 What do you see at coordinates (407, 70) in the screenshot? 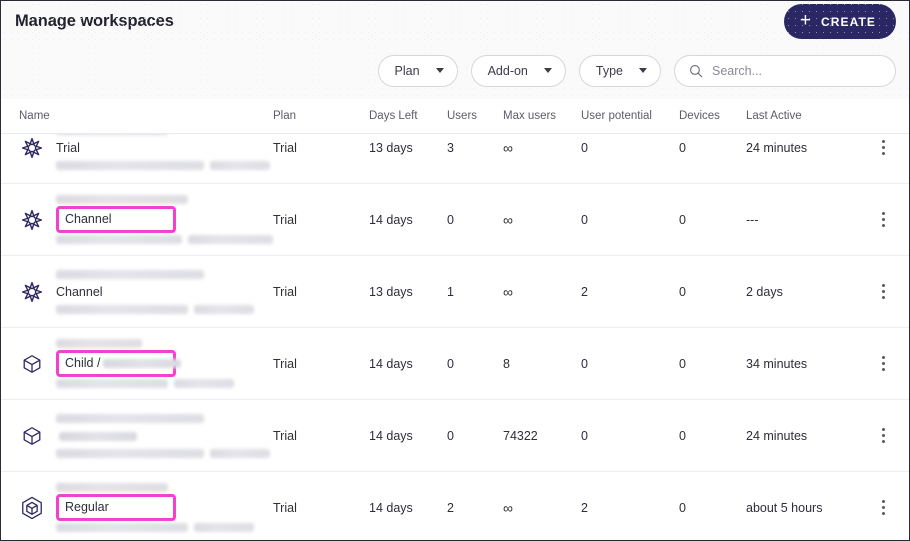
I see `filter-plan-label: Plan` at bounding box center [407, 70].